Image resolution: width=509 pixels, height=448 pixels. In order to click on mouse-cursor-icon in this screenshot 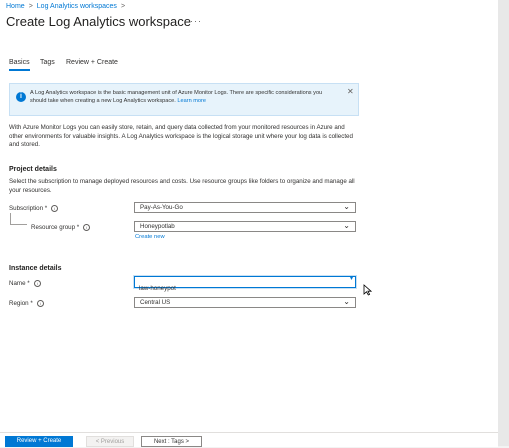, I will do `click(367, 290)`.